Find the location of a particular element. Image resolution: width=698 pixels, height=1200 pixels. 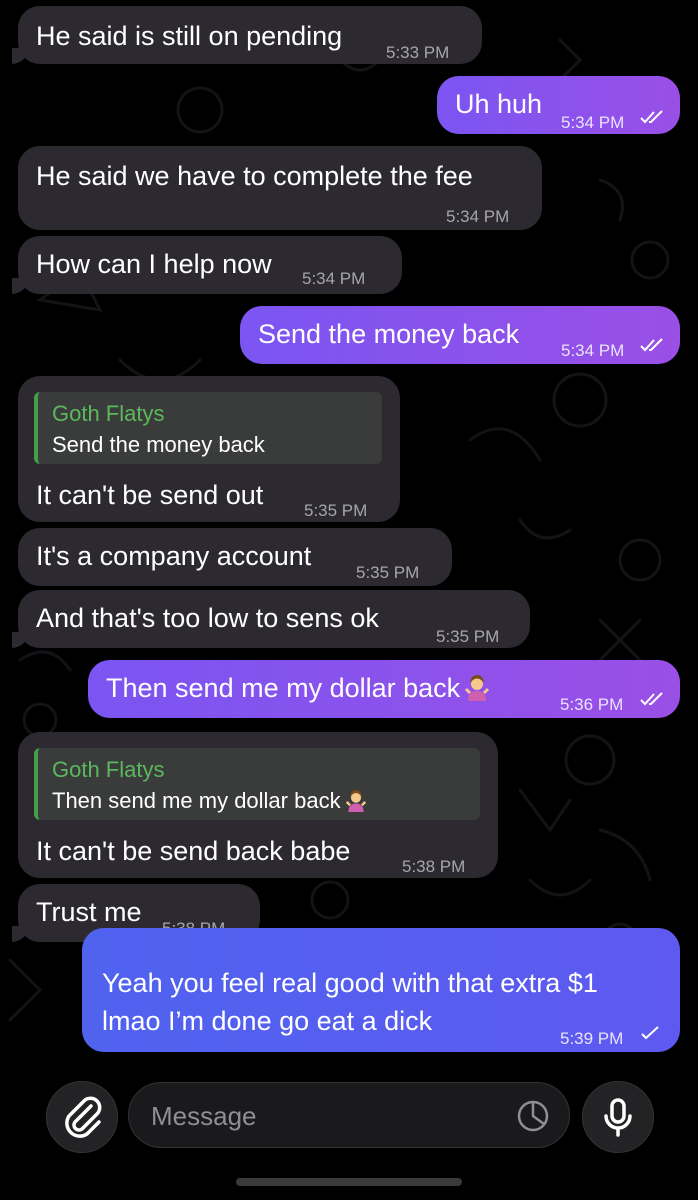

message-text: It can't be send out is located at coordinates (150, 495).